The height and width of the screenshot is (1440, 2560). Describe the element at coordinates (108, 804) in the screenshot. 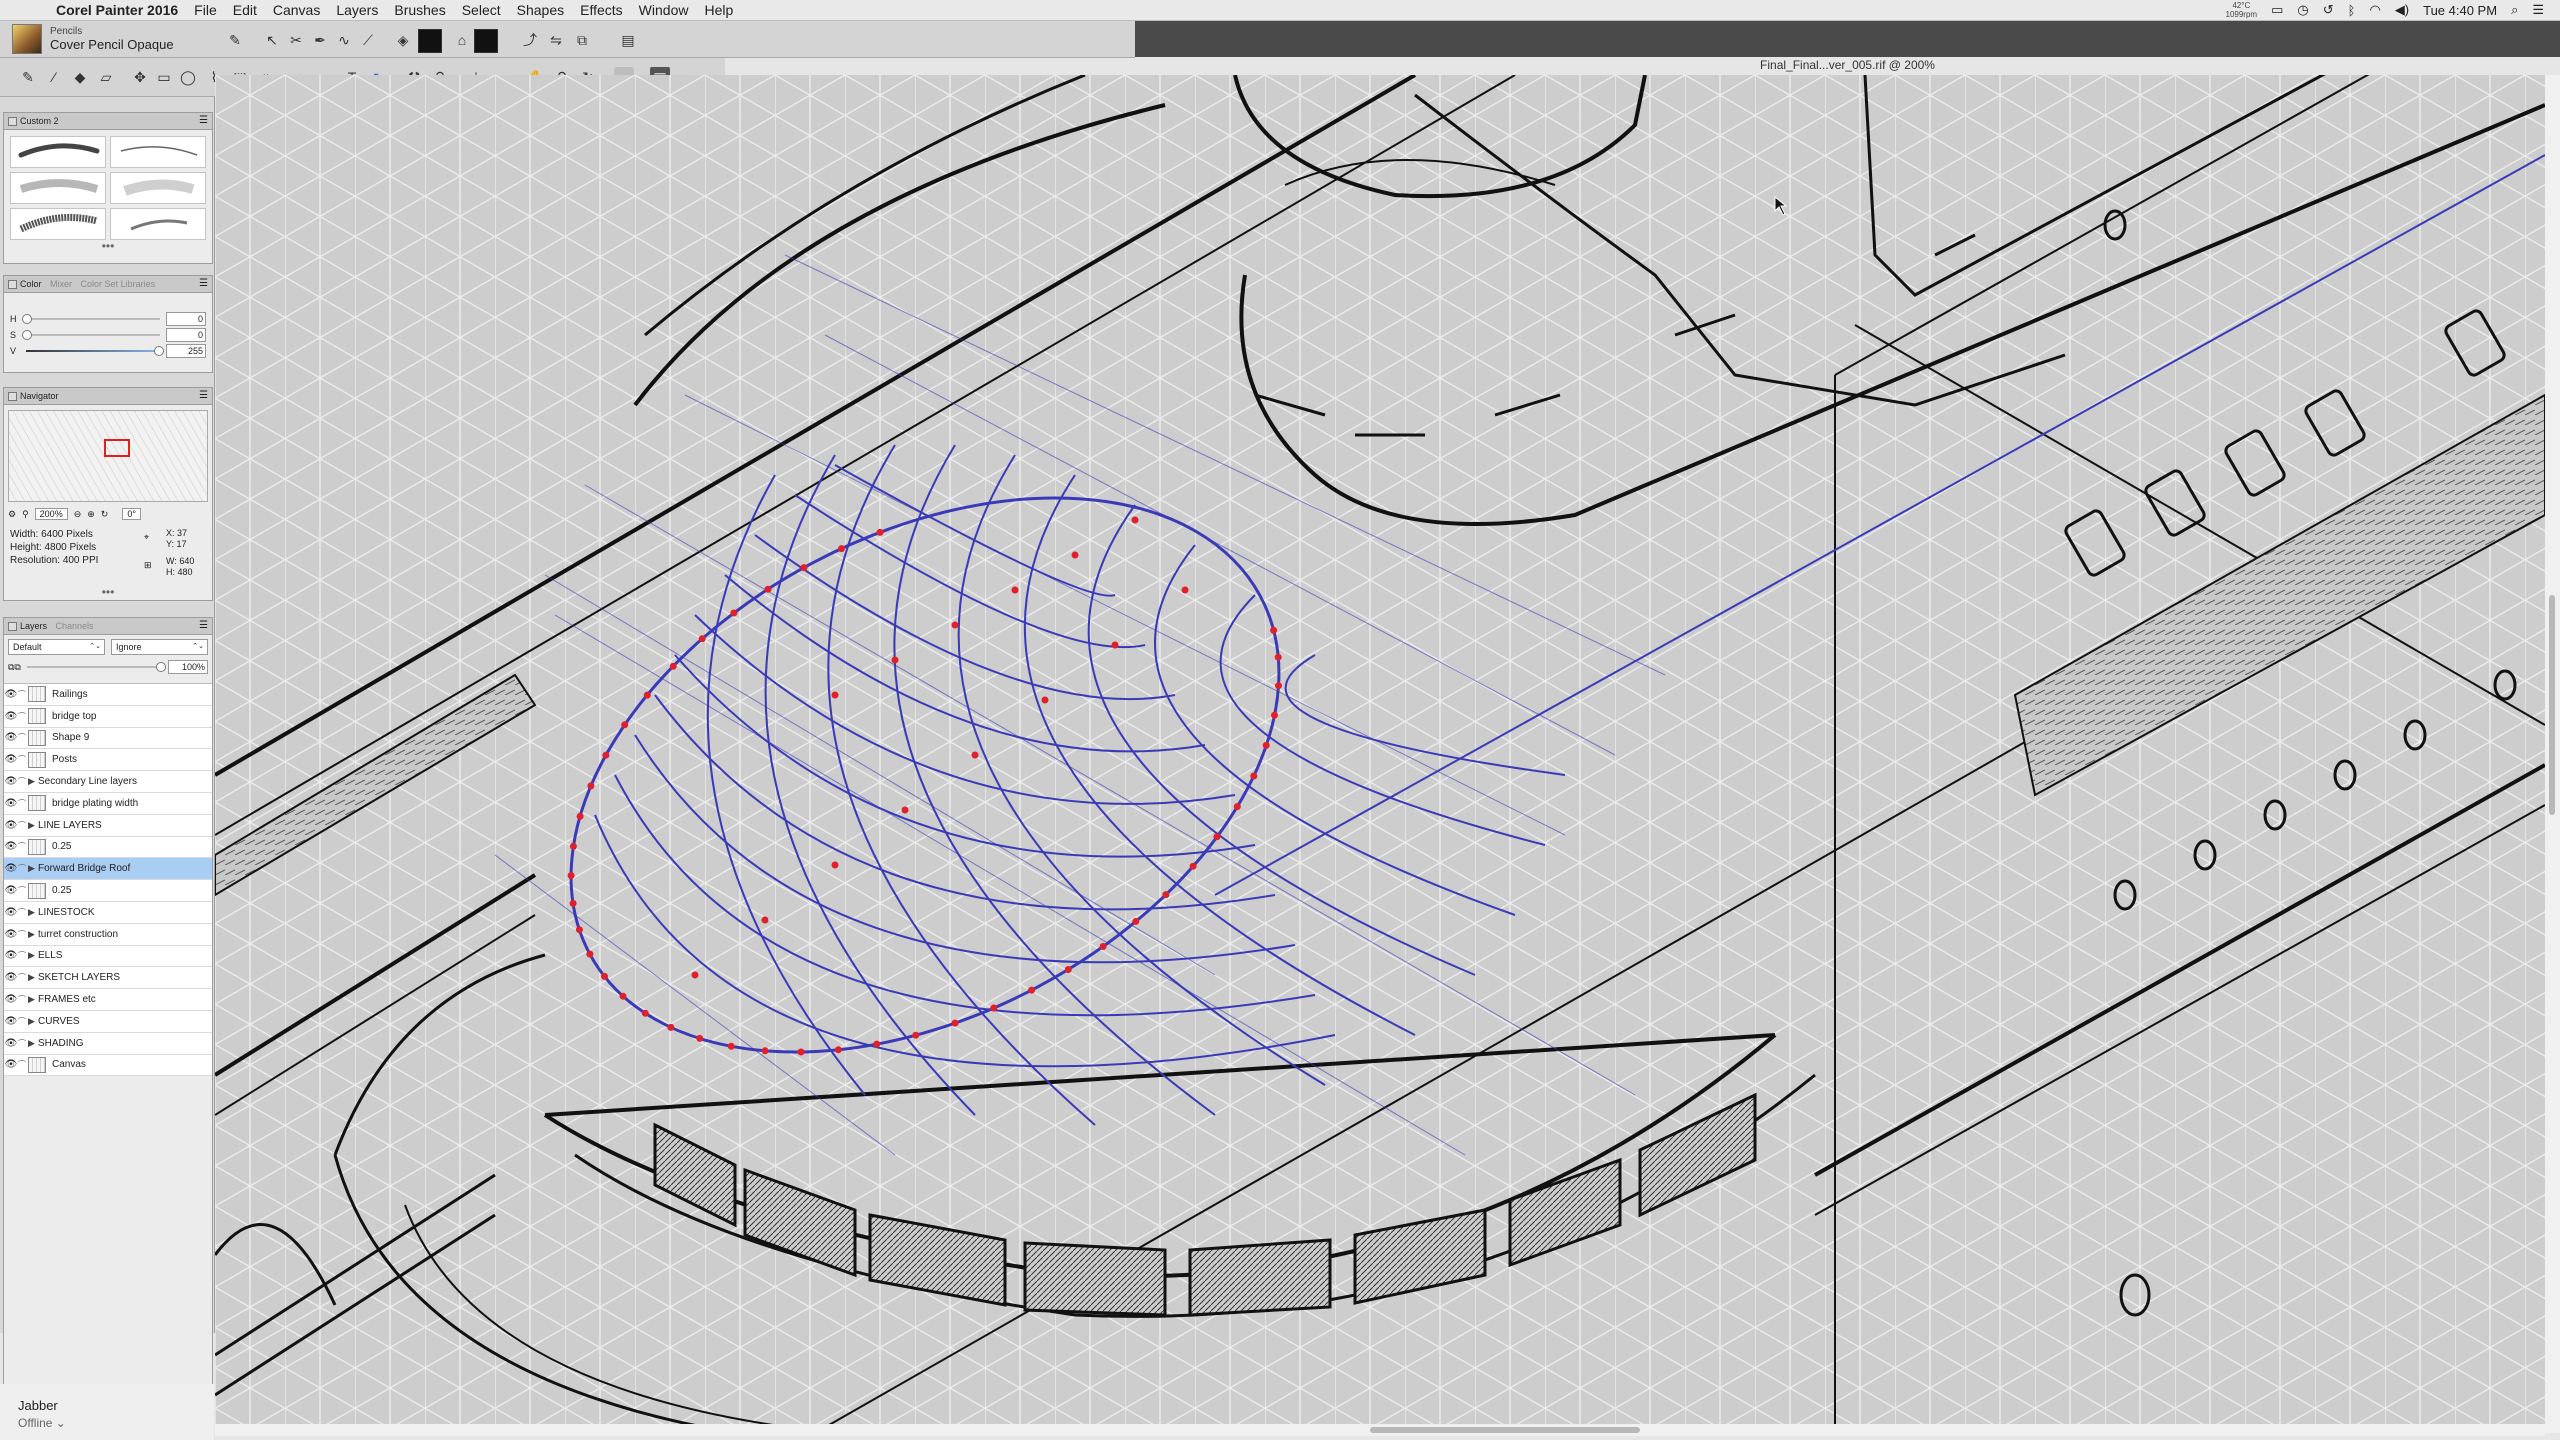

I see `layer-row: 👁︎ ⌒ bridge plating width` at that location.